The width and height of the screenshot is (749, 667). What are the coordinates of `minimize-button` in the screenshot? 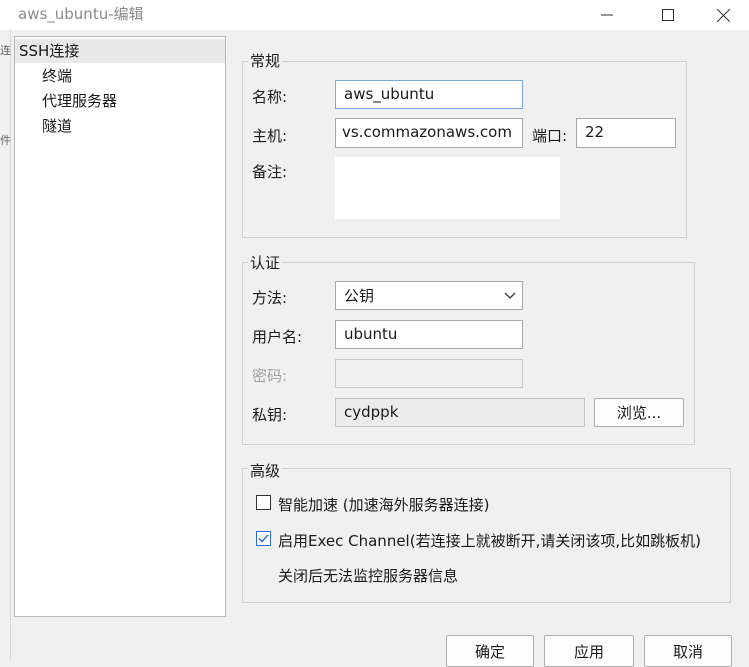 It's located at (607, 15).